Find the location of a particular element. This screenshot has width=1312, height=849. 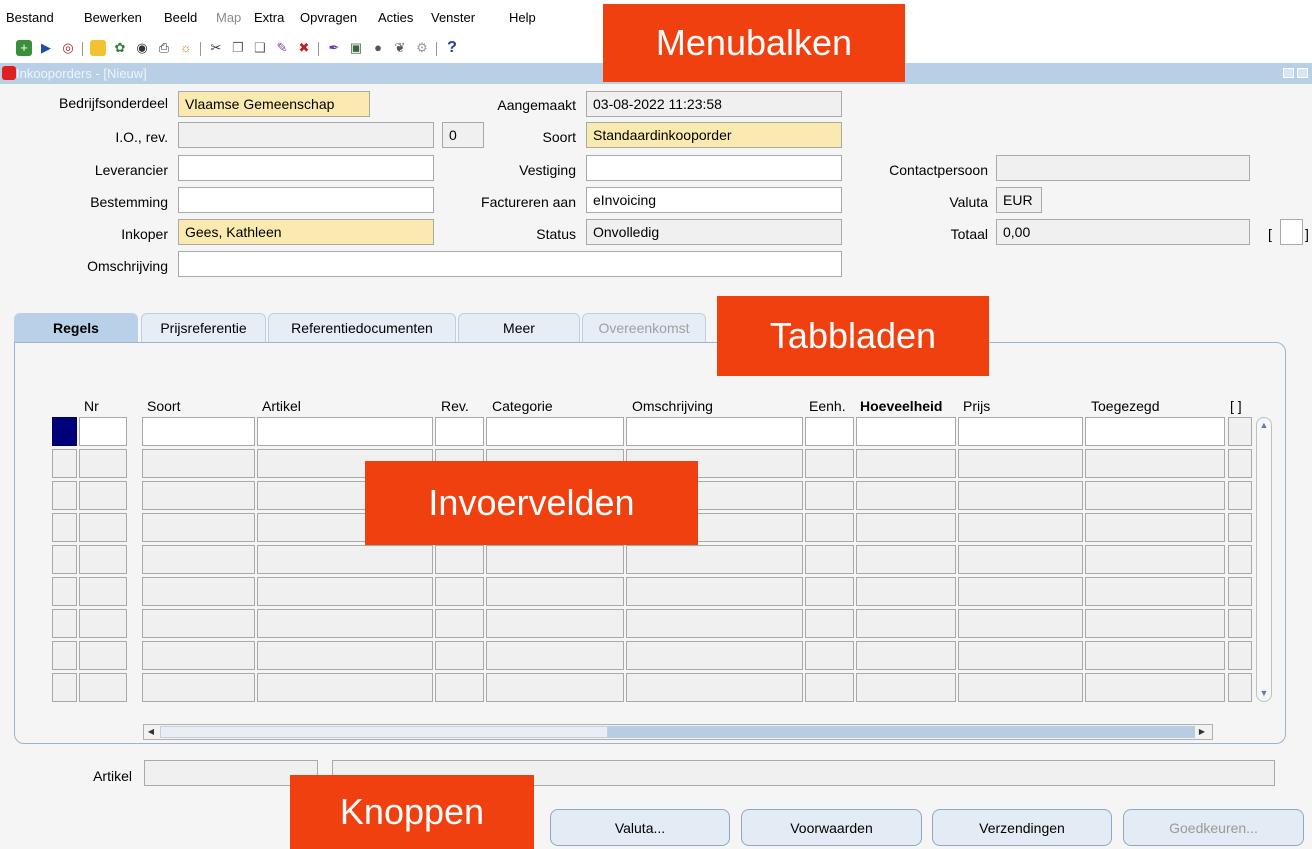

vertical-scrollbar: ▲ ▼ is located at coordinates (1264, 559).